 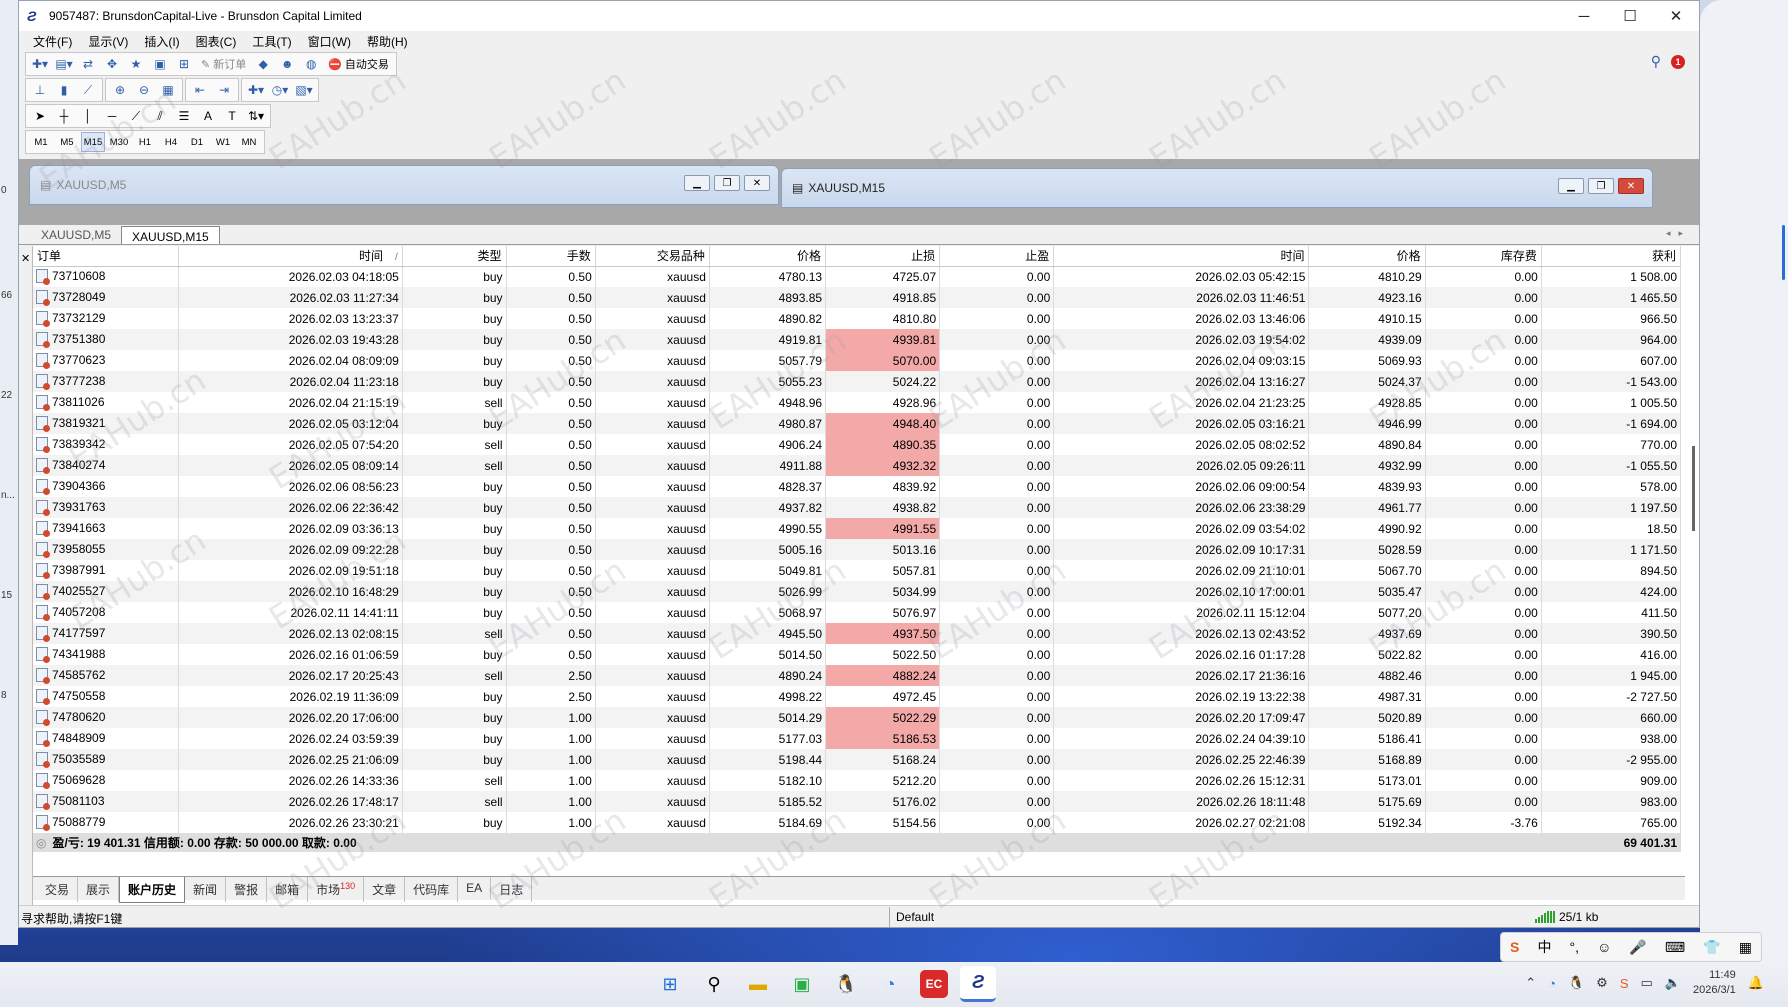 I want to click on column-header: 止盈, so click(x=997, y=256).